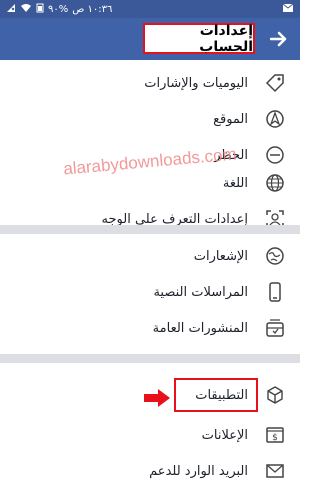 This screenshot has width=320, height=500. Describe the element at coordinates (275, 119) in the screenshot. I see `location-icon` at that location.